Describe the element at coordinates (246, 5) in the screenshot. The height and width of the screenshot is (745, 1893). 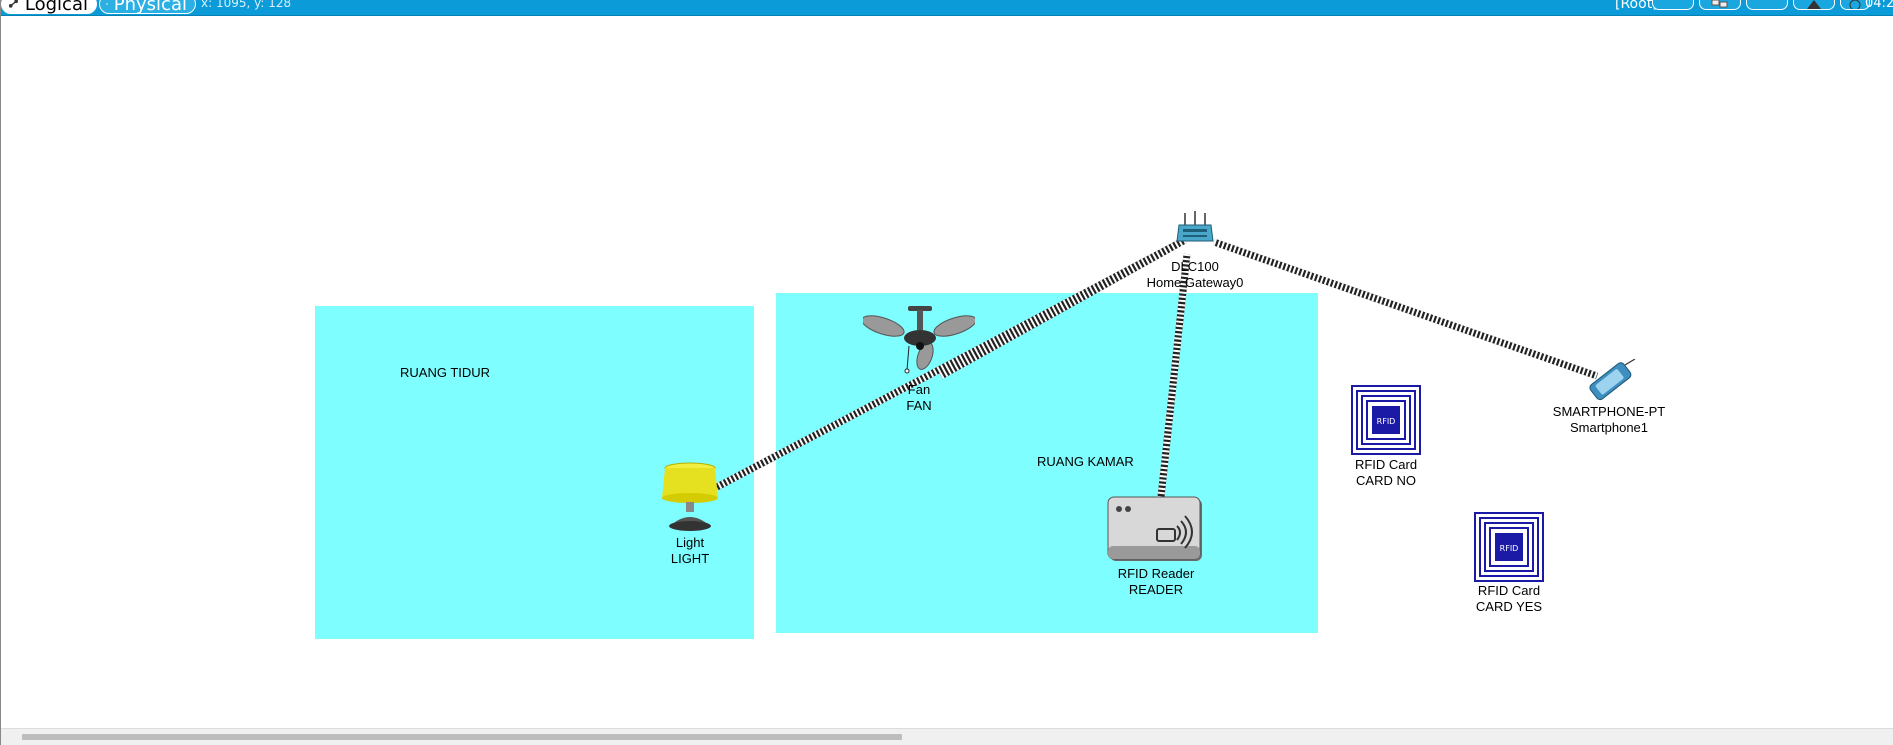
I see `cursor-coordinates: x: 1095, y: 128` at that location.